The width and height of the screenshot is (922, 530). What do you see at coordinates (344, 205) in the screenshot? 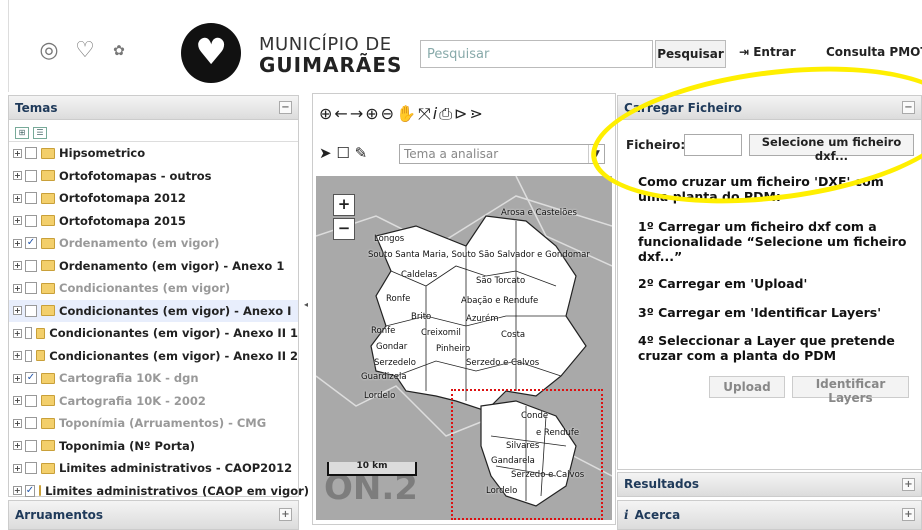
I see `zoom-in-button: +` at bounding box center [344, 205].